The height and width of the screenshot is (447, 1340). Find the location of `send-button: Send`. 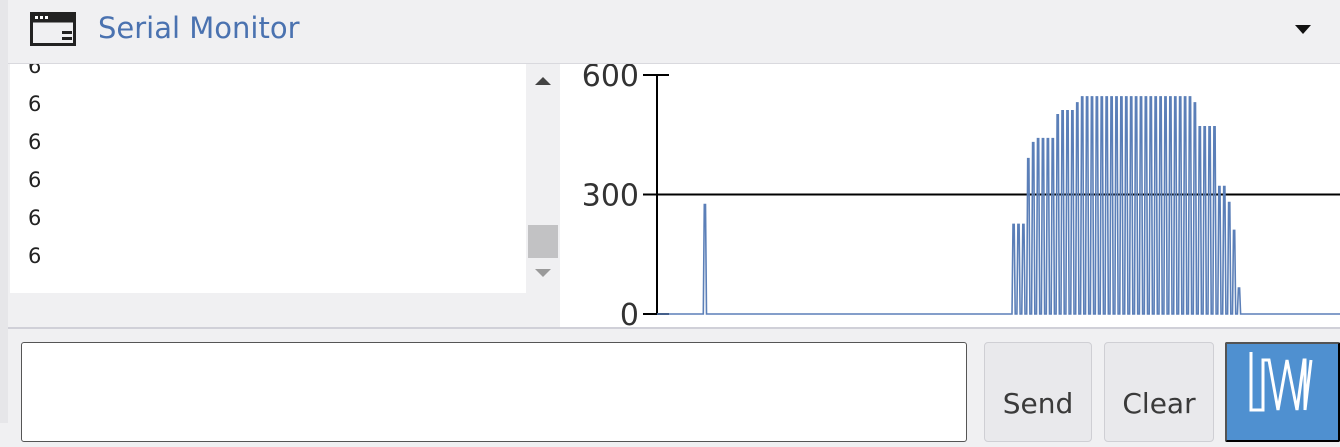

send-button: Send is located at coordinates (1038, 392).